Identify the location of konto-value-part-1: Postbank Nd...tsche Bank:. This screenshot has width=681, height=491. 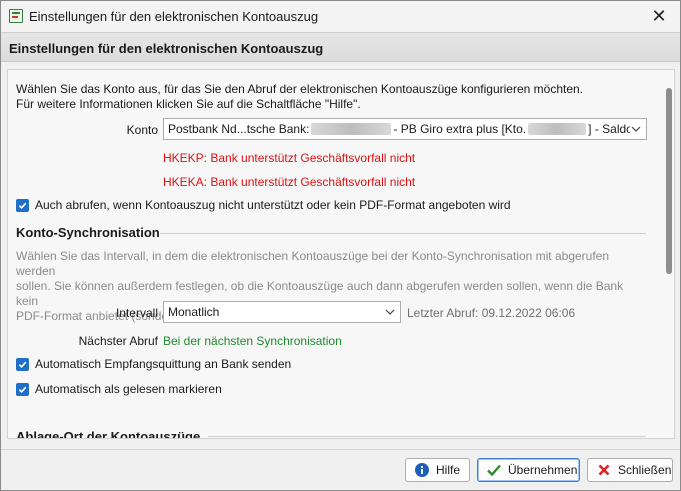
(239, 129).